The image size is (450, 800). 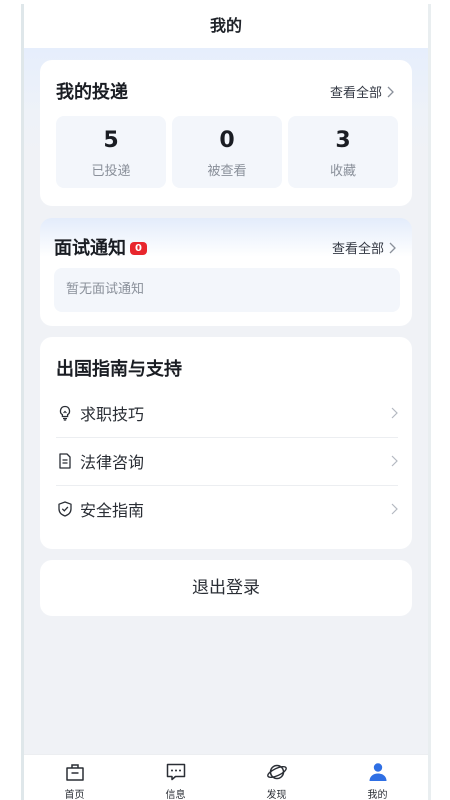 What do you see at coordinates (112, 462) in the screenshot?
I see `guide-item-label: 法律咨询` at bounding box center [112, 462].